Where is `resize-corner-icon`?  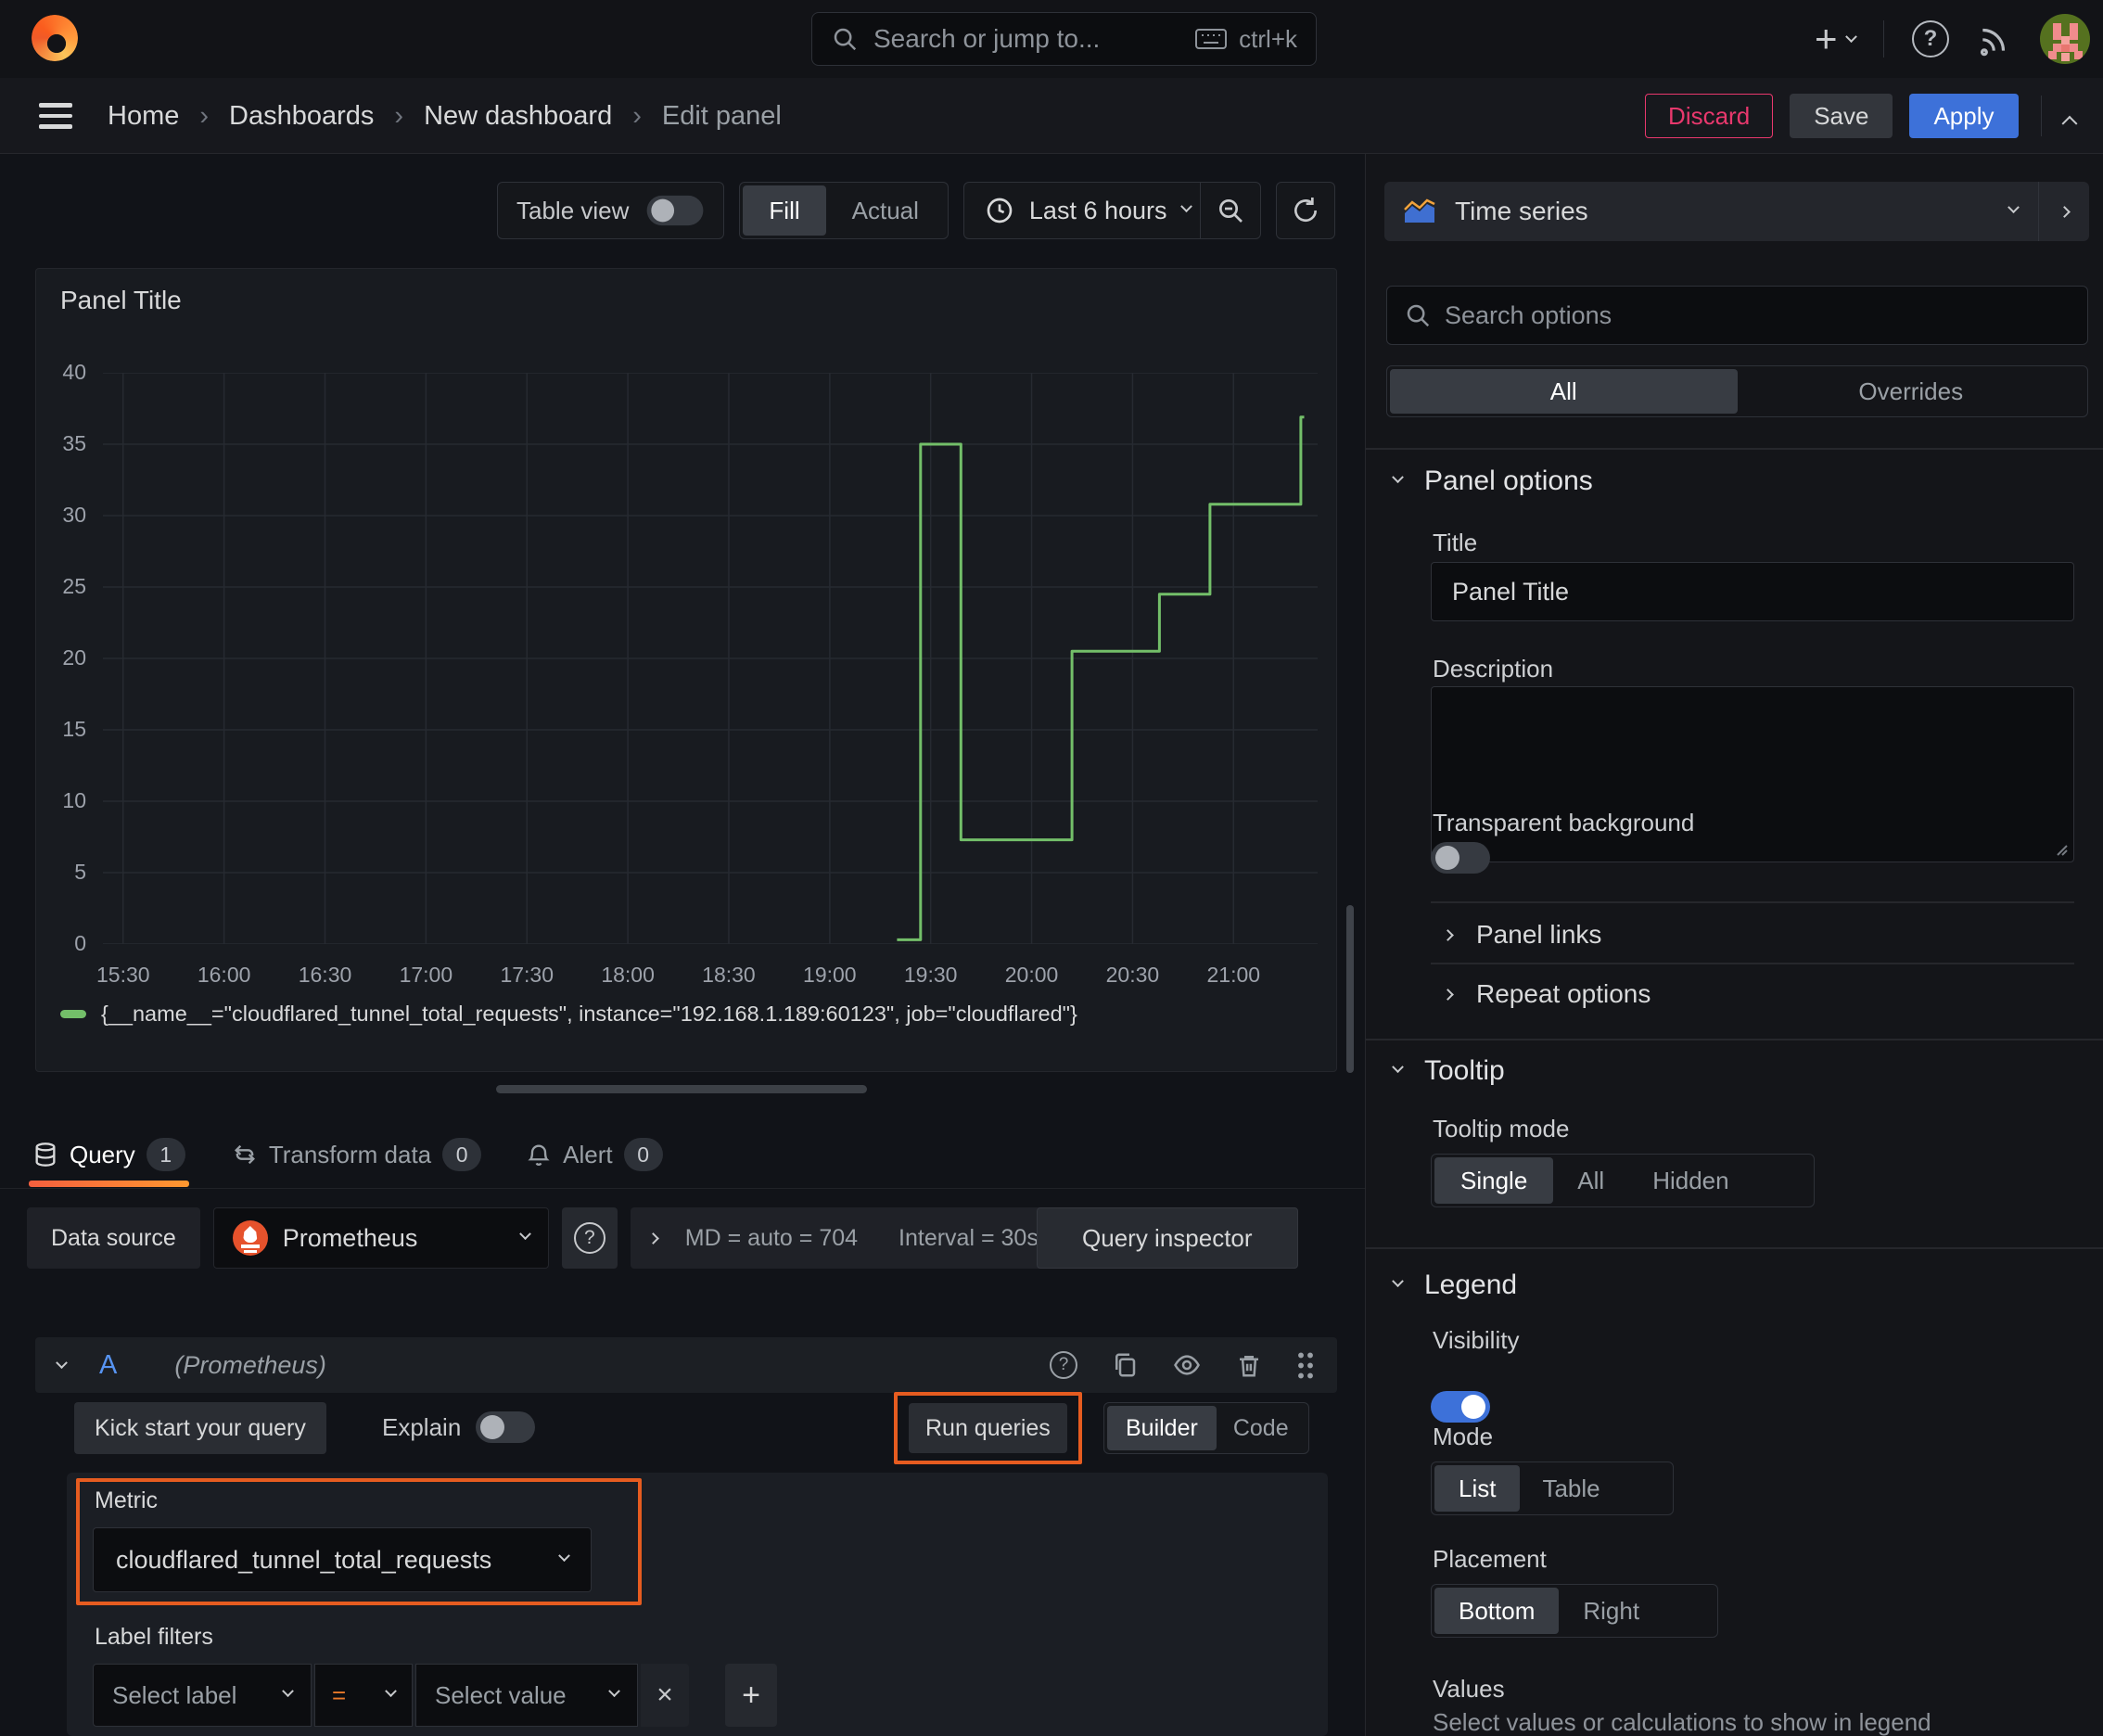 resize-corner-icon is located at coordinates (2062, 850).